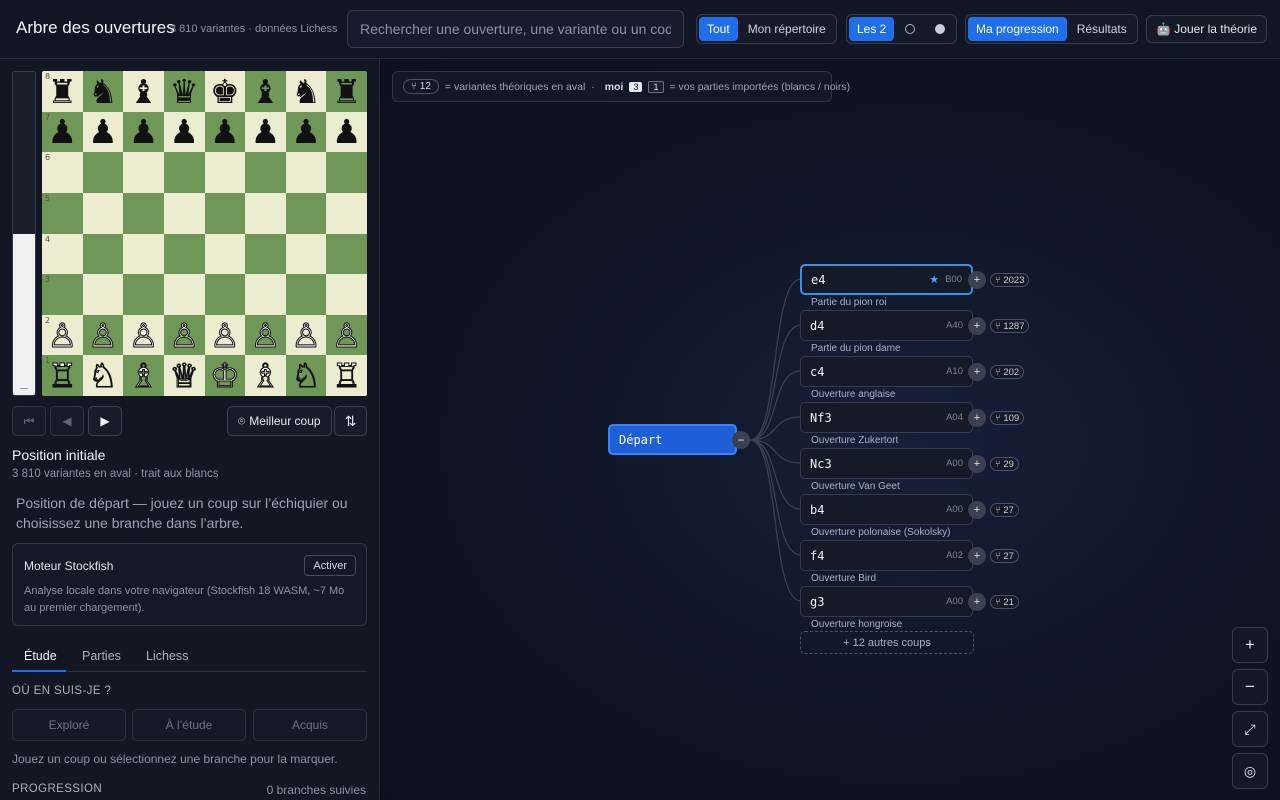 Image resolution: width=1280 pixels, height=800 pixels. I want to click on move-node: d4 A40, so click(886, 325).